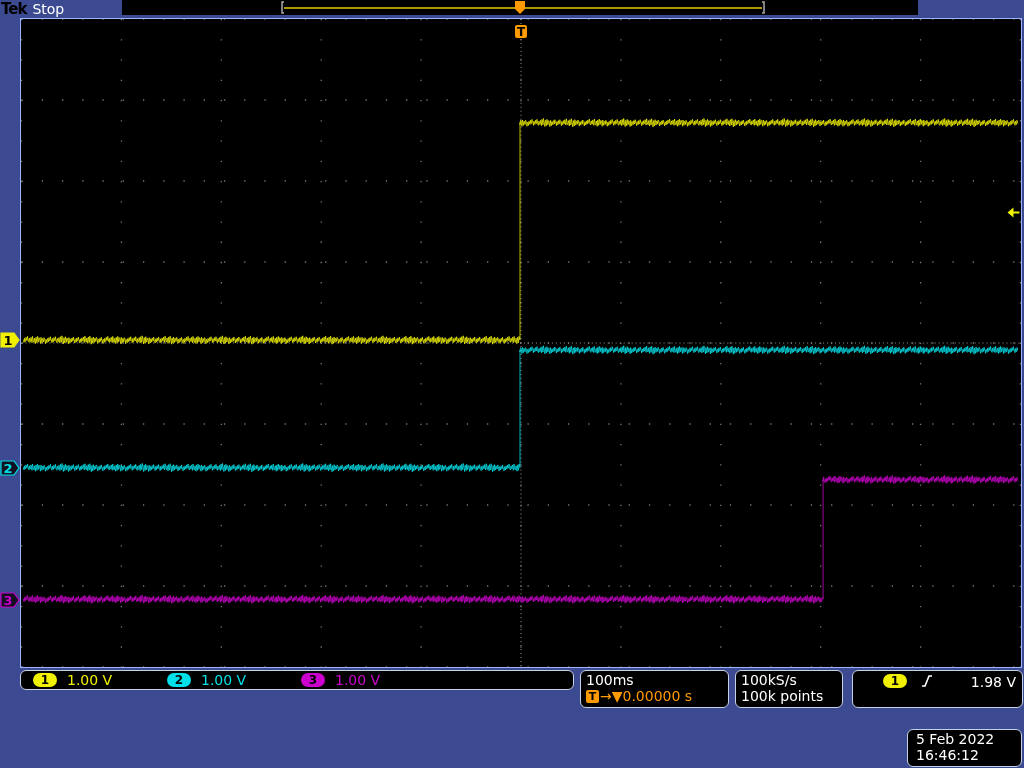 The width and height of the screenshot is (1024, 768). I want to click on trigger-position-marker: T, so click(521, 31).